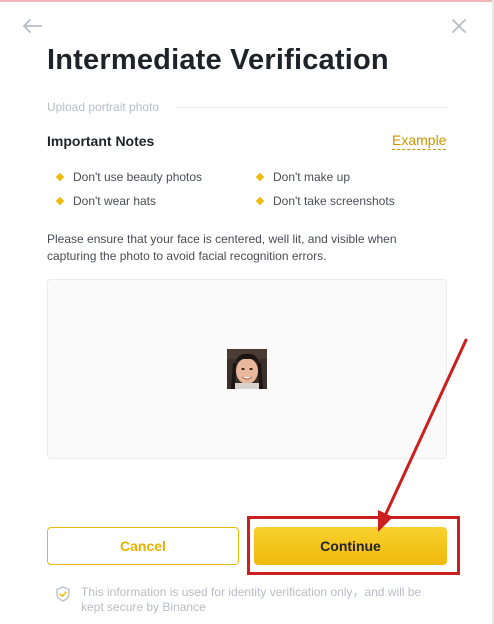 The image size is (494, 624). What do you see at coordinates (311, 107) in the screenshot?
I see `step-divider` at bounding box center [311, 107].